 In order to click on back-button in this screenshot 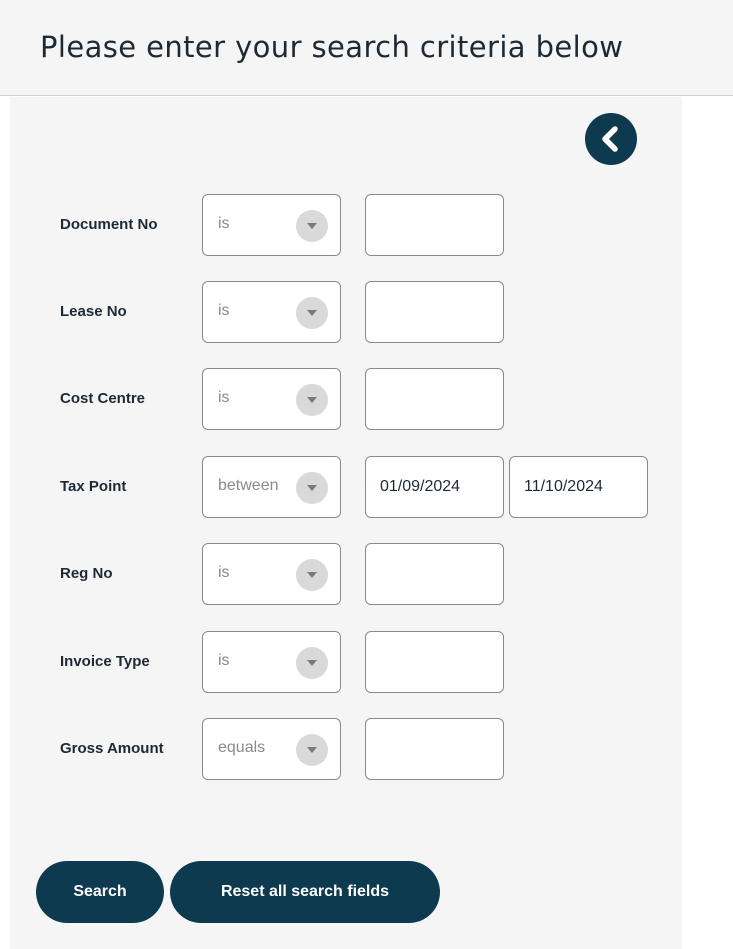, I will do `click(611, 139)`.